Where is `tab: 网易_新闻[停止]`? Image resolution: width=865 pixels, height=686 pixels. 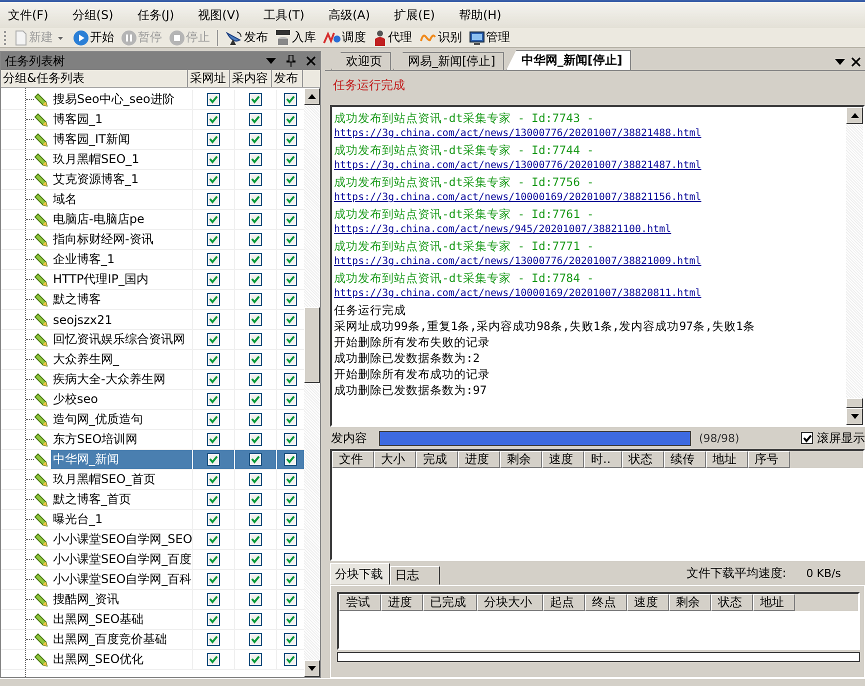
tab: 网易_新闻[停止] is located at coordinates (448, 61).